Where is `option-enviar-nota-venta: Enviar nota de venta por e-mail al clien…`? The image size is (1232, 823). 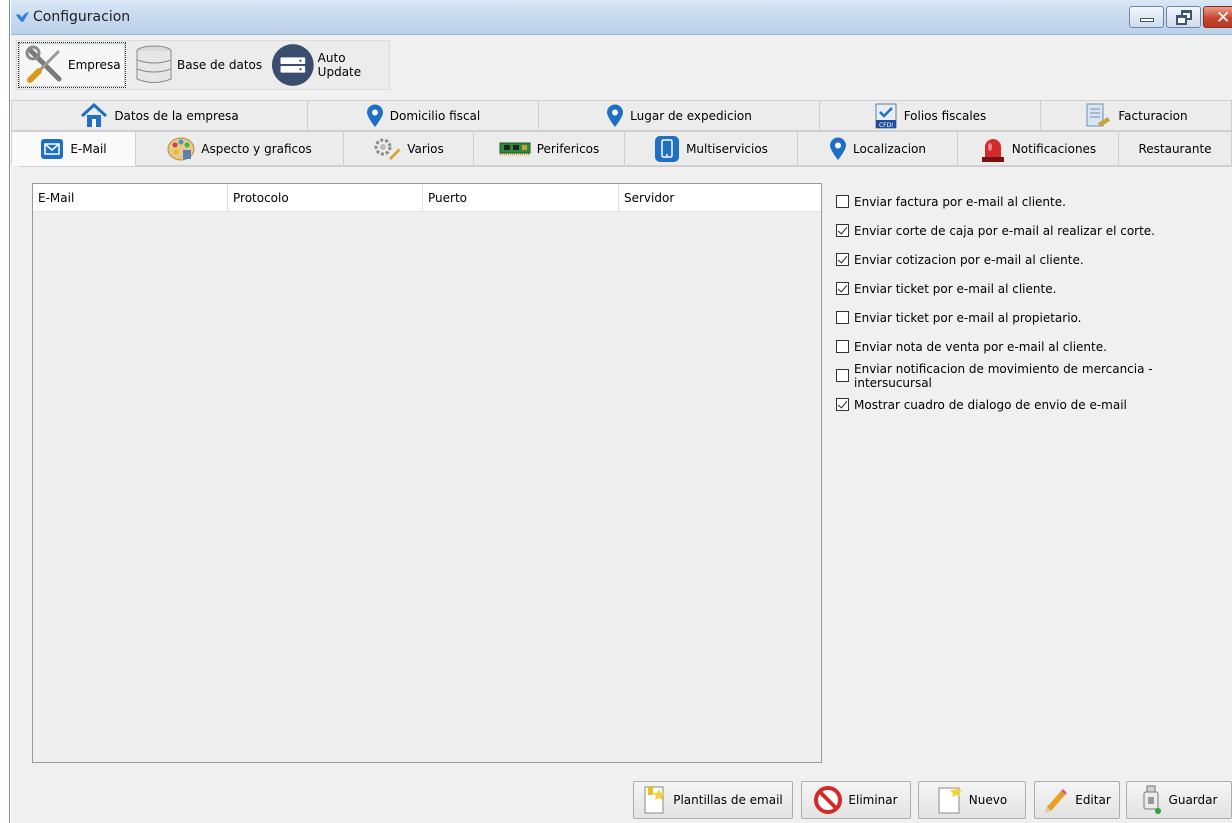 option-enviar-nota-venta: Enviar nota de venta por e-mail al clien… is located at coordinates (1034, 346).